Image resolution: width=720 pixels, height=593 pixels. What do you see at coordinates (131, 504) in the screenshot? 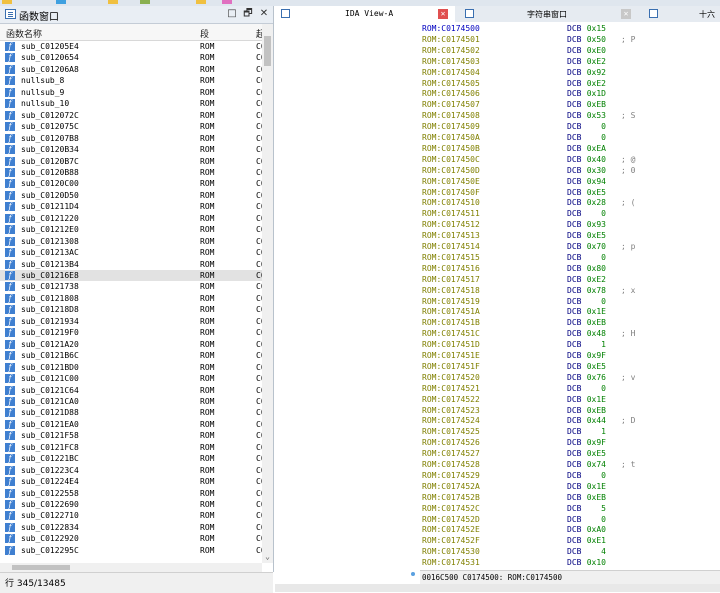
I see `function-row: fsub_C0122690ROMC0` at bounding box center [131, 504].